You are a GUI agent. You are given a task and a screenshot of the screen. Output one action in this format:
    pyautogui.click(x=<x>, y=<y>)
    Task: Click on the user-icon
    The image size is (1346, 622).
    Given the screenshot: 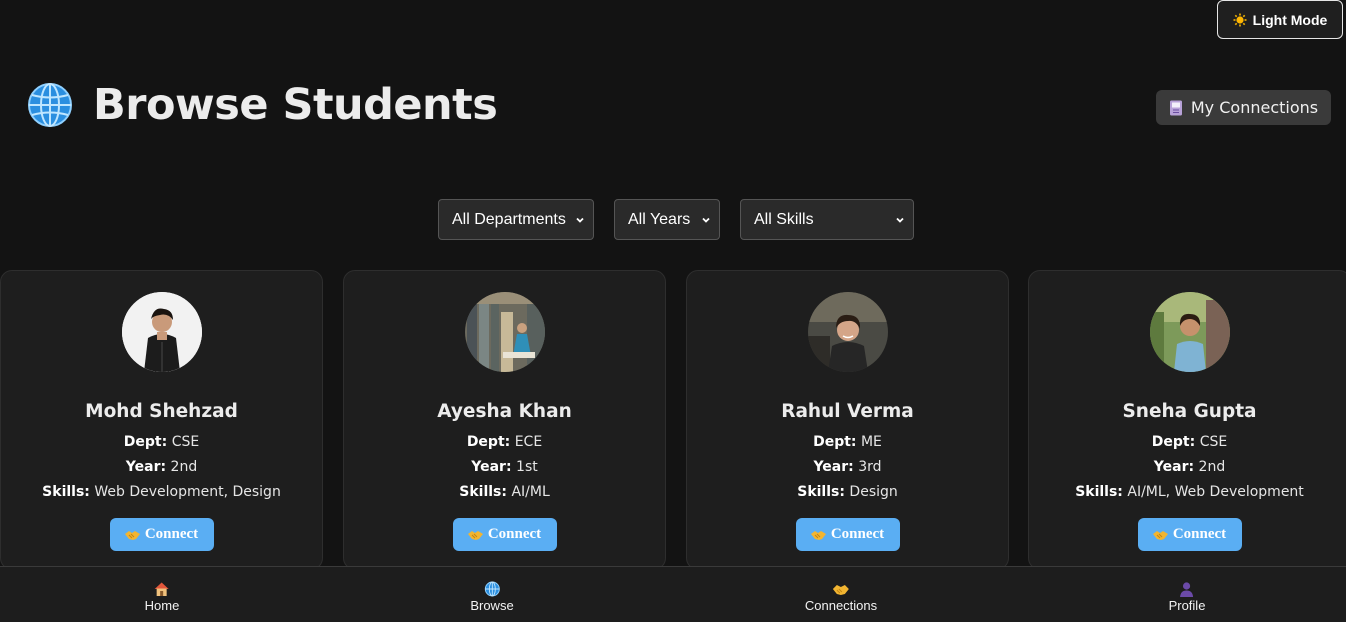 What is the action you would take?
    pyautogui.click(x=1187, y=589)
    